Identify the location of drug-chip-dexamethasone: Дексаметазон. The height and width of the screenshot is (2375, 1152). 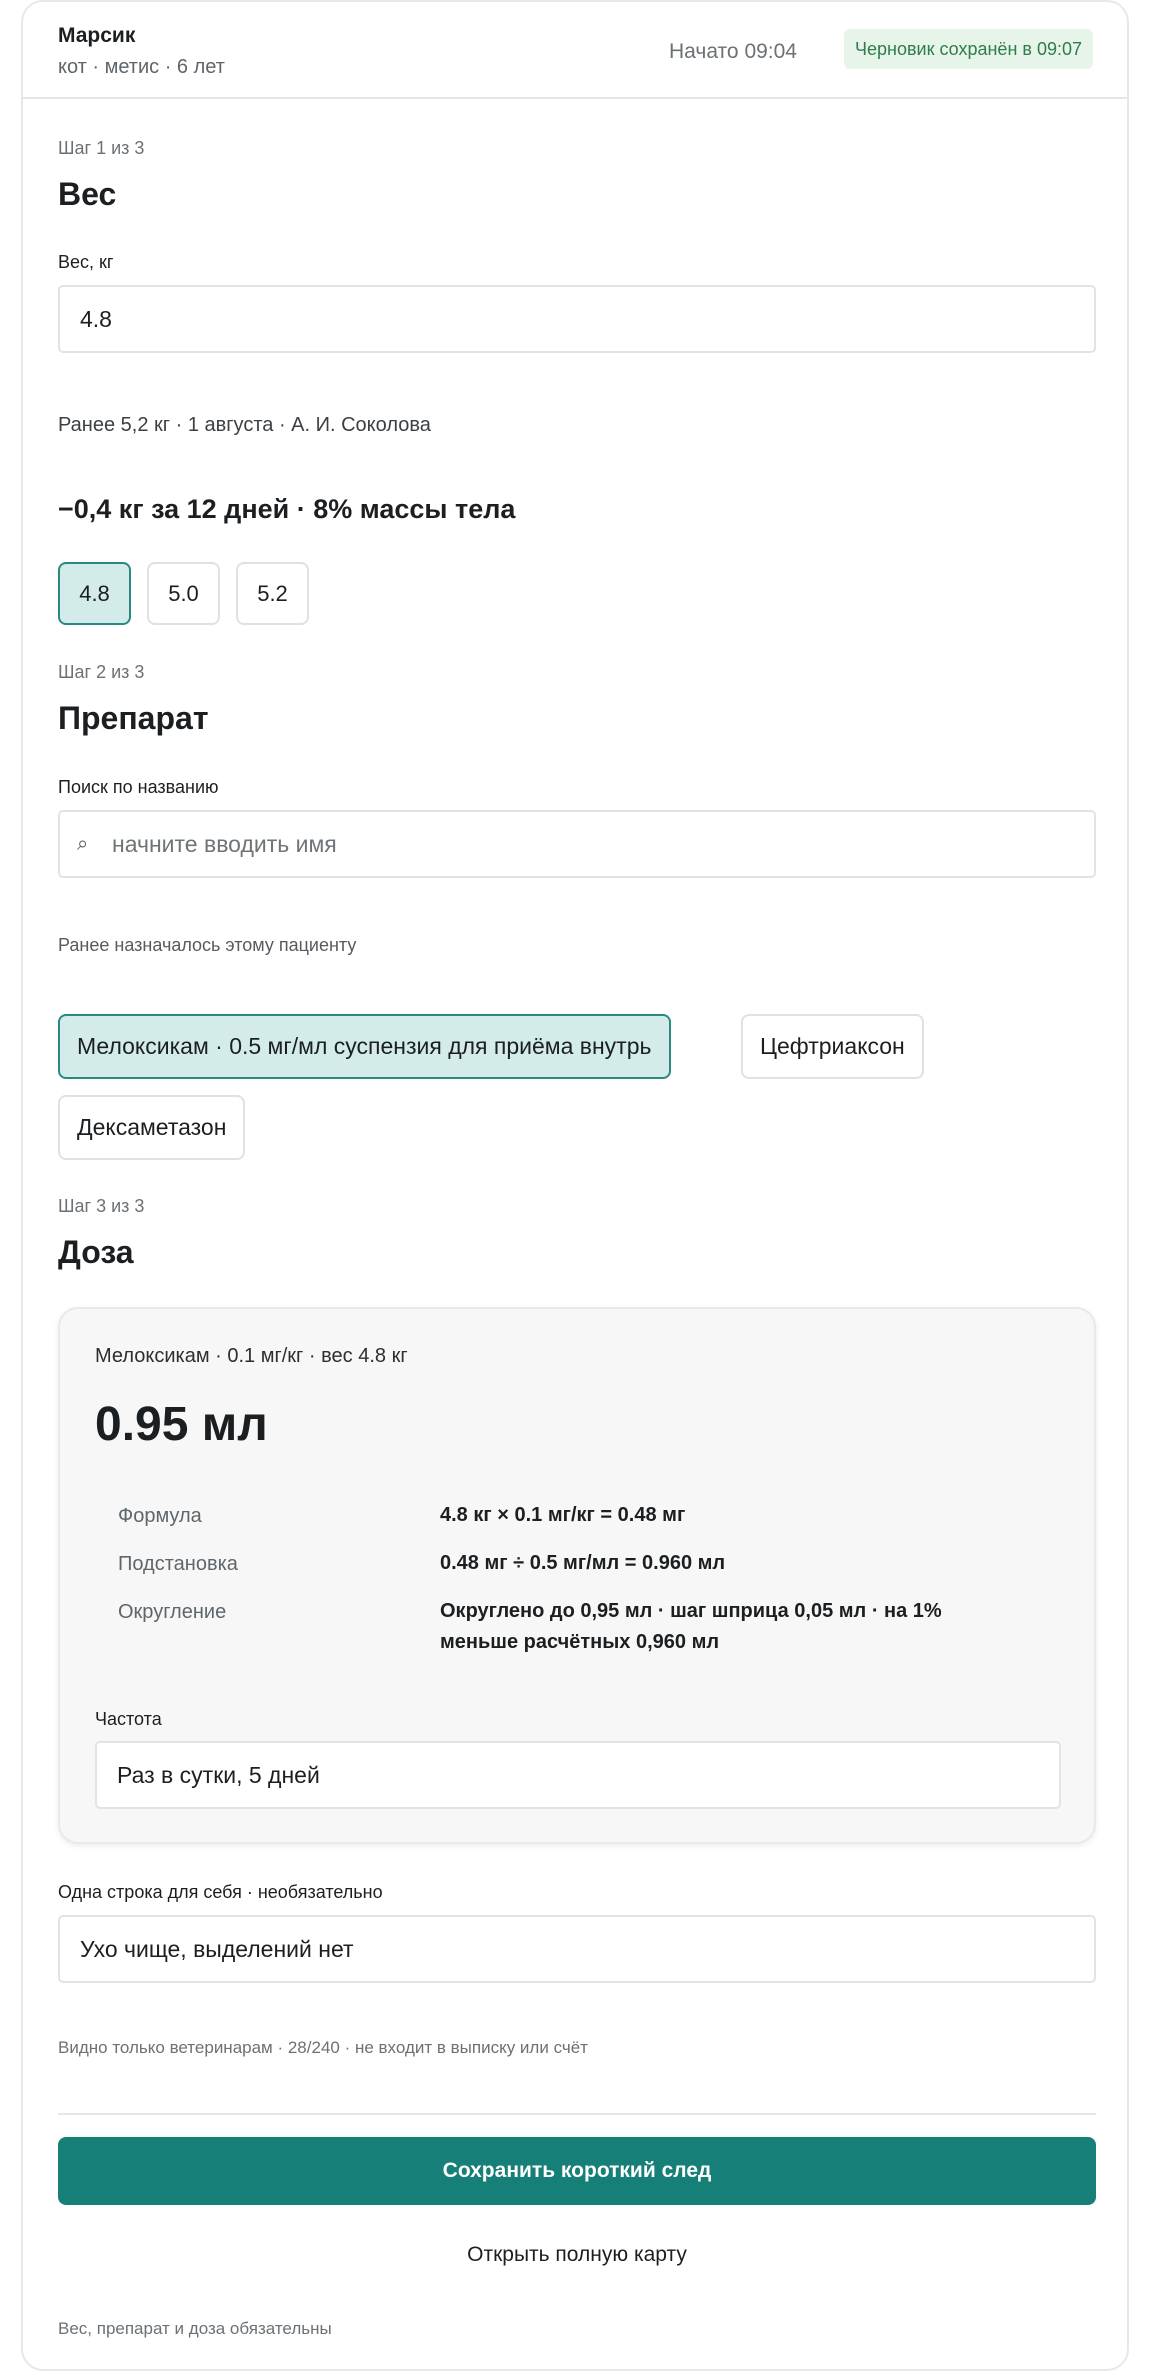
(152, 1127).